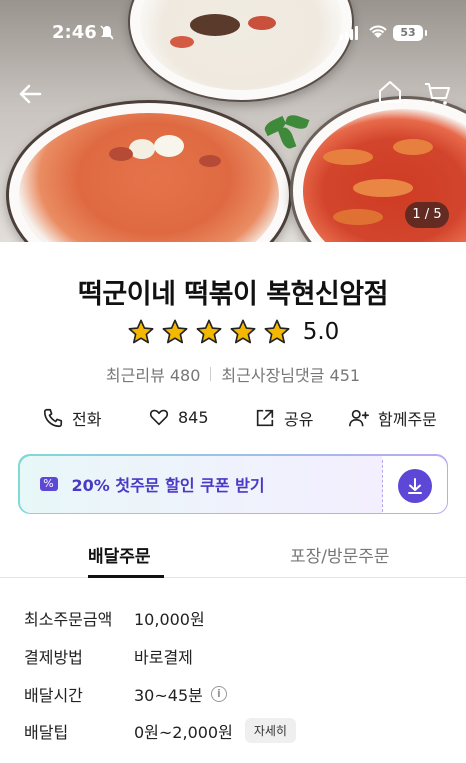 Image resolution: width=466 pixels, height=763 pixels. What do you see at coordinates (233, 294) in the screenshot?
I see `store-name: 떡군이네 떡볶이 복현신암점` at bounding box center [233, 294].